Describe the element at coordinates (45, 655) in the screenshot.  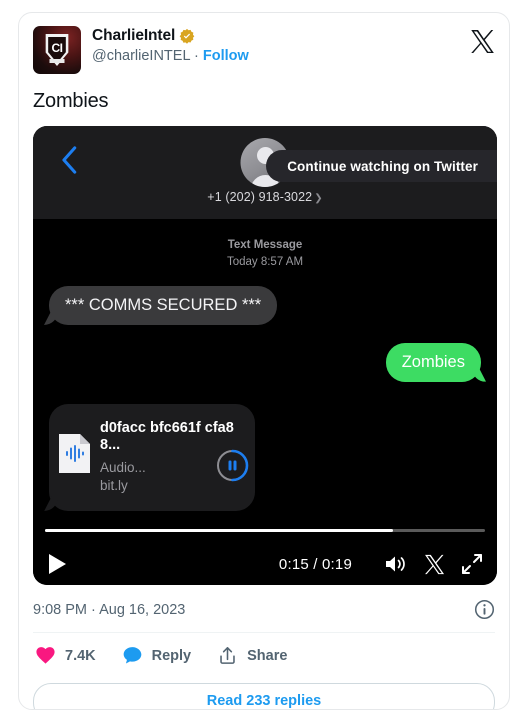
I see `heart-icon` at that location.